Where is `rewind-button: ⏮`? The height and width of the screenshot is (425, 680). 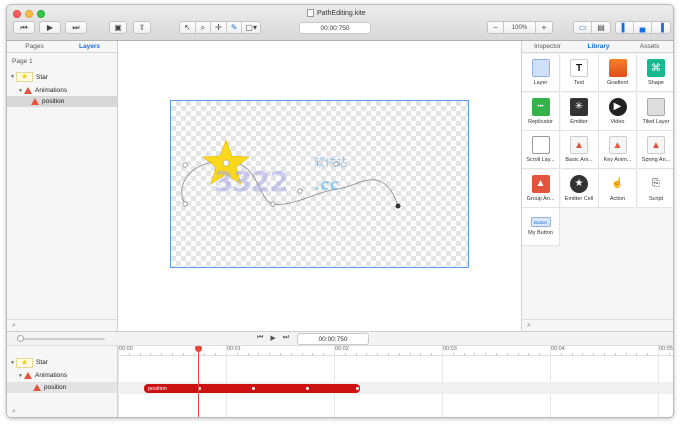 rewind-button: ⏮ is located at coordinates (24, 27).